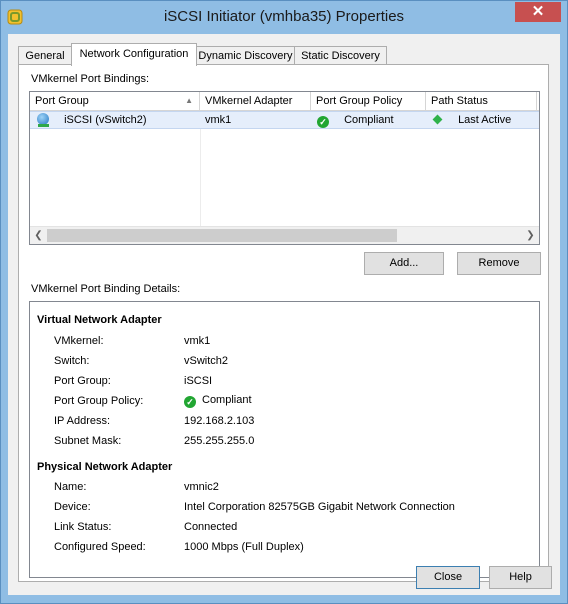 This screenshot has height=604, width=568. Describe the element at coordinates (83, 527) in the screenshot. I see `detail-label: Link Status:` at that location.